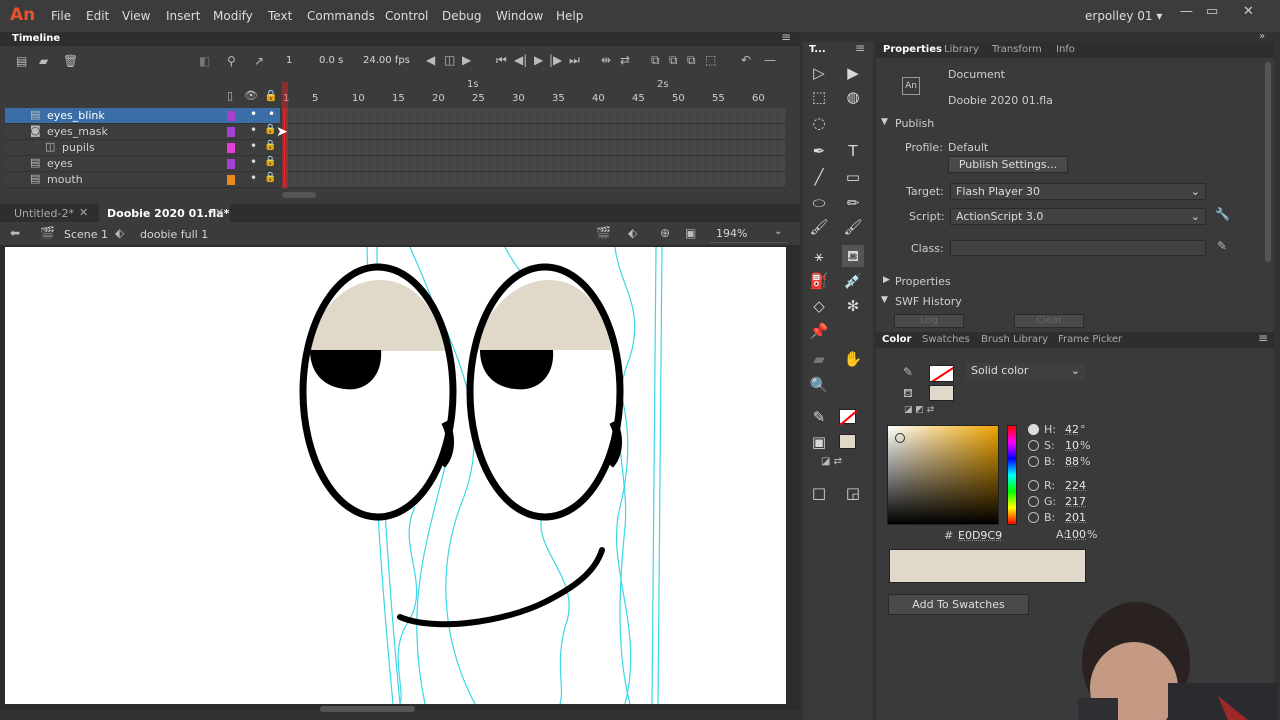  What do you see at coordinates (164, 213) in the screenshot?
I see `doc-tab-active: Doobie 2020 01.fla* ✕` at bounding box center [164, 213].